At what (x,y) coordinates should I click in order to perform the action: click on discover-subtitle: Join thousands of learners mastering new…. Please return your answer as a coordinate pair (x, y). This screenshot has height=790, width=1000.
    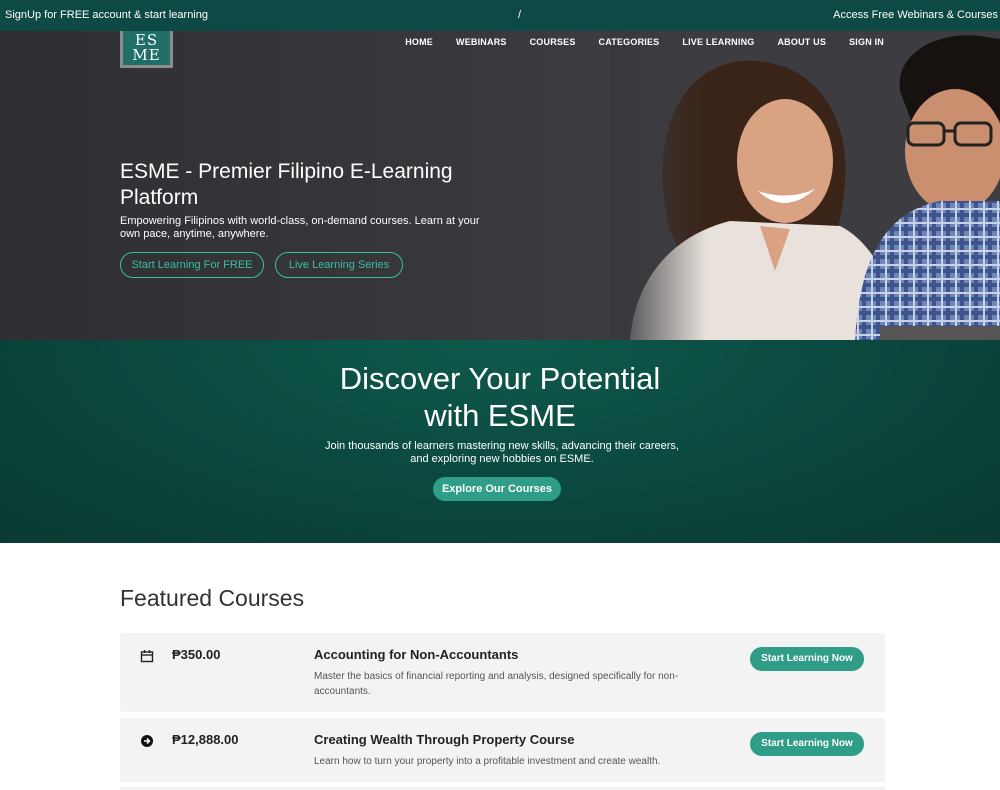
    Looking at the image, I should click on (501, 452).